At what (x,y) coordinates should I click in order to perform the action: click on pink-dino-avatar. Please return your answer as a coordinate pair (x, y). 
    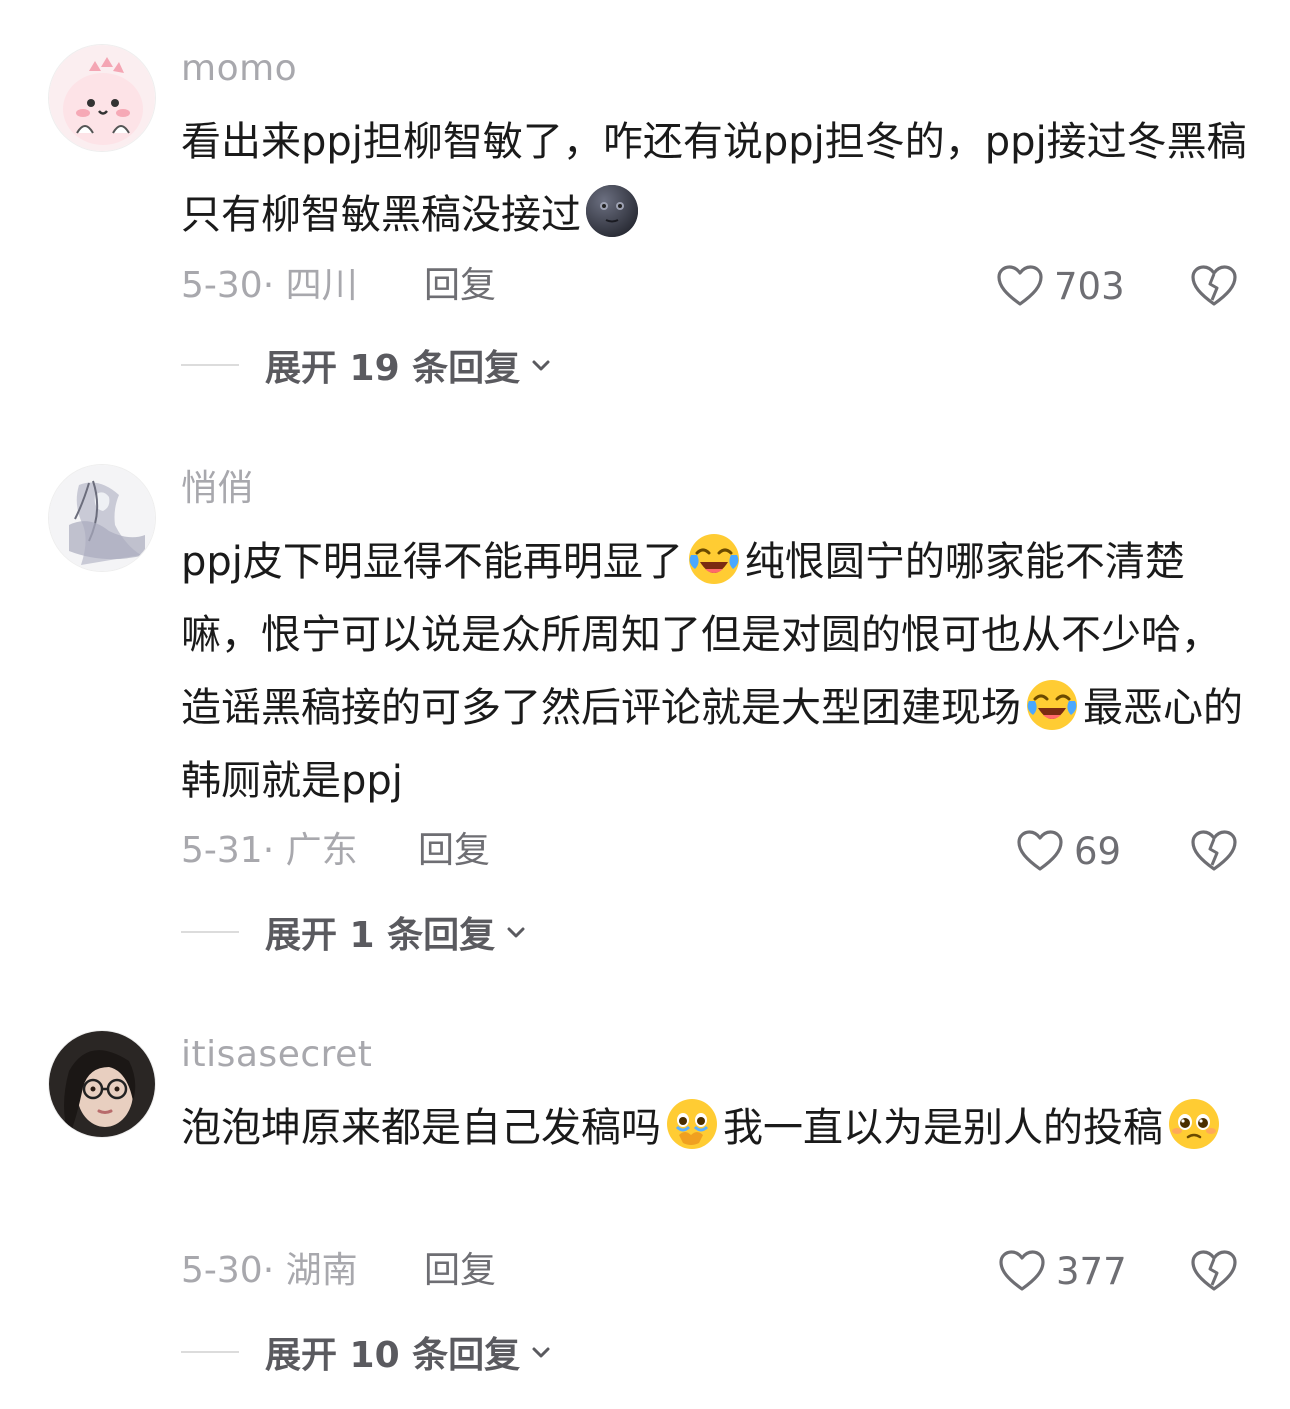
    Looking at the image, I should click on (102, 98).